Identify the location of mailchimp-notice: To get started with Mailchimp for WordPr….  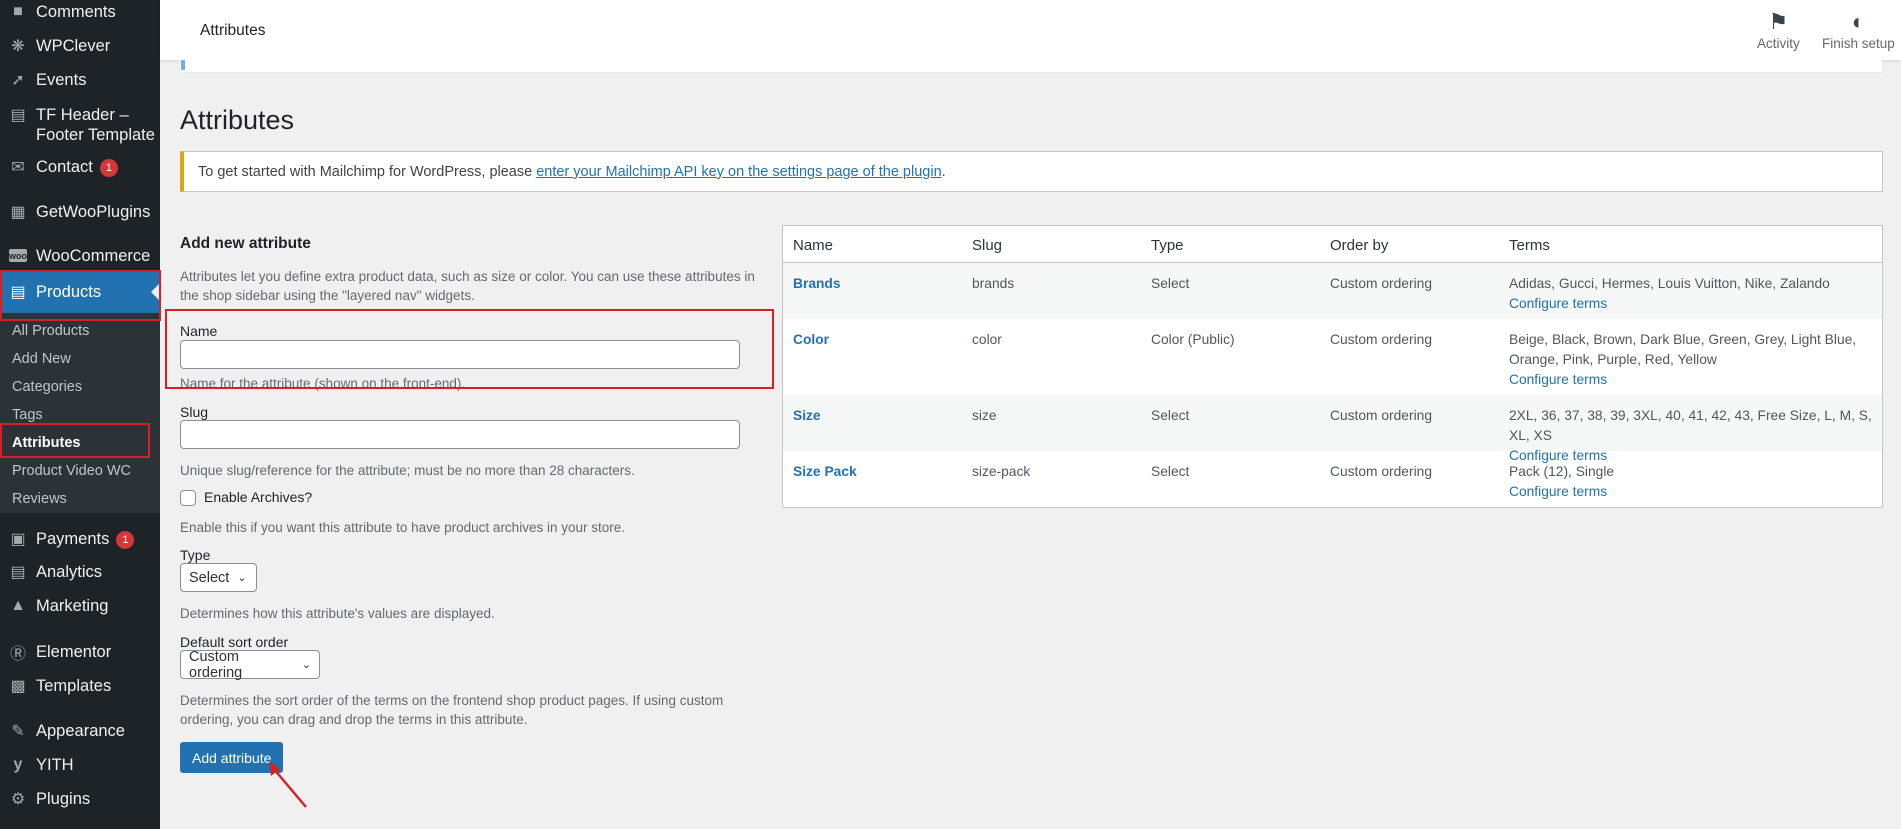
(1031, 171).